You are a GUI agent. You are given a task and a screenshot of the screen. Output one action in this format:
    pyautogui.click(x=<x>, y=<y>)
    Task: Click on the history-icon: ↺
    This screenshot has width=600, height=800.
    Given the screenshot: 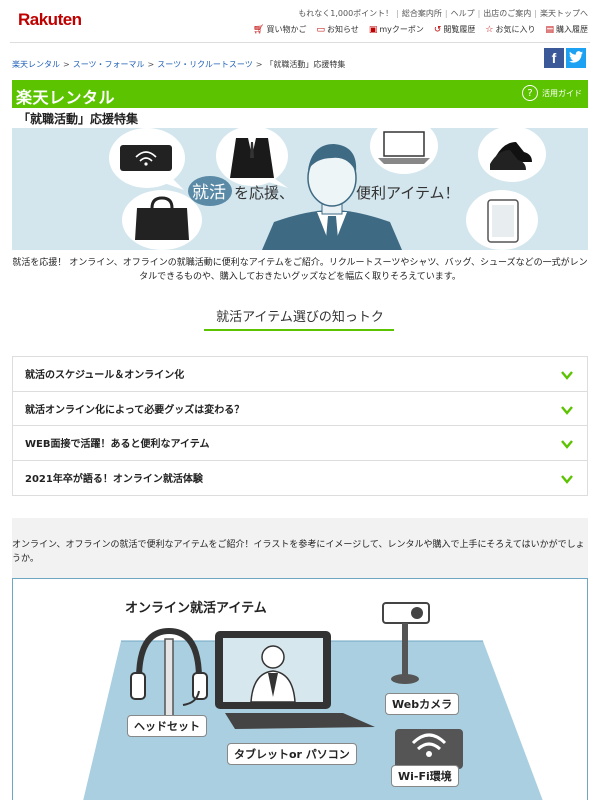 What is the action you would take?
    pyautogui.click(x=437, y=29)
    